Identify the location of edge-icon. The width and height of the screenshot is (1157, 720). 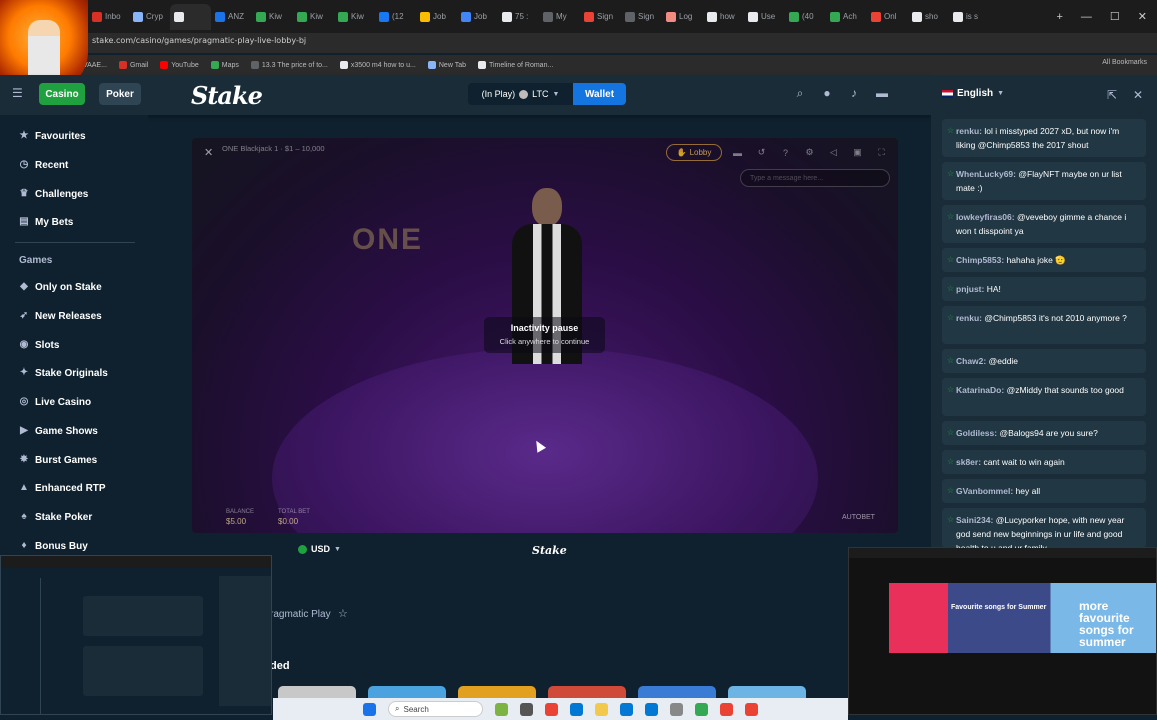
(576, 709).